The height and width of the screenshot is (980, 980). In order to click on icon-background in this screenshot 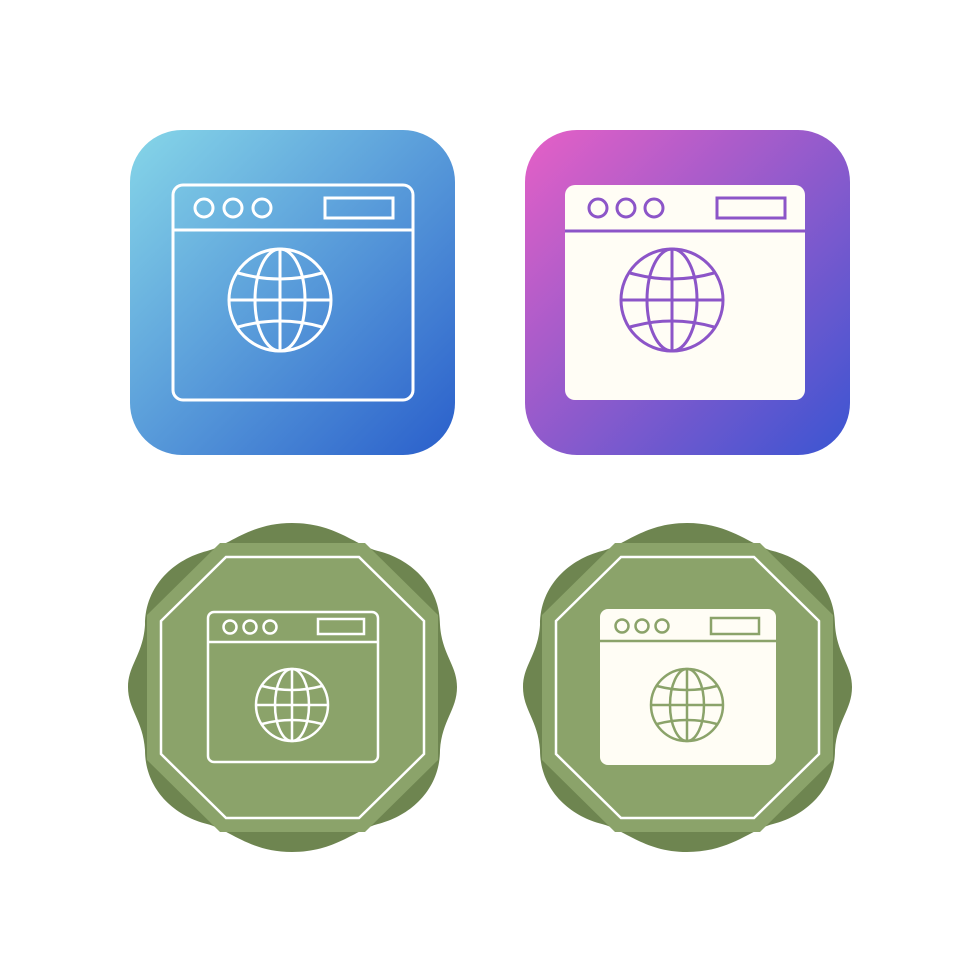, I will do `click(292, 292)`.